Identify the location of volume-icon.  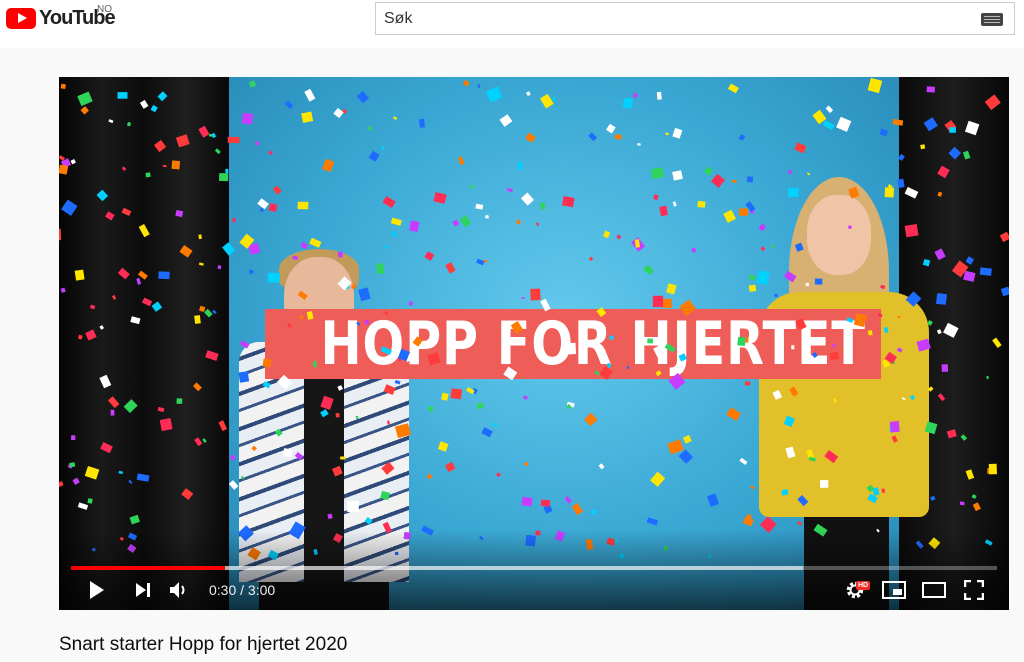
(177, 590).